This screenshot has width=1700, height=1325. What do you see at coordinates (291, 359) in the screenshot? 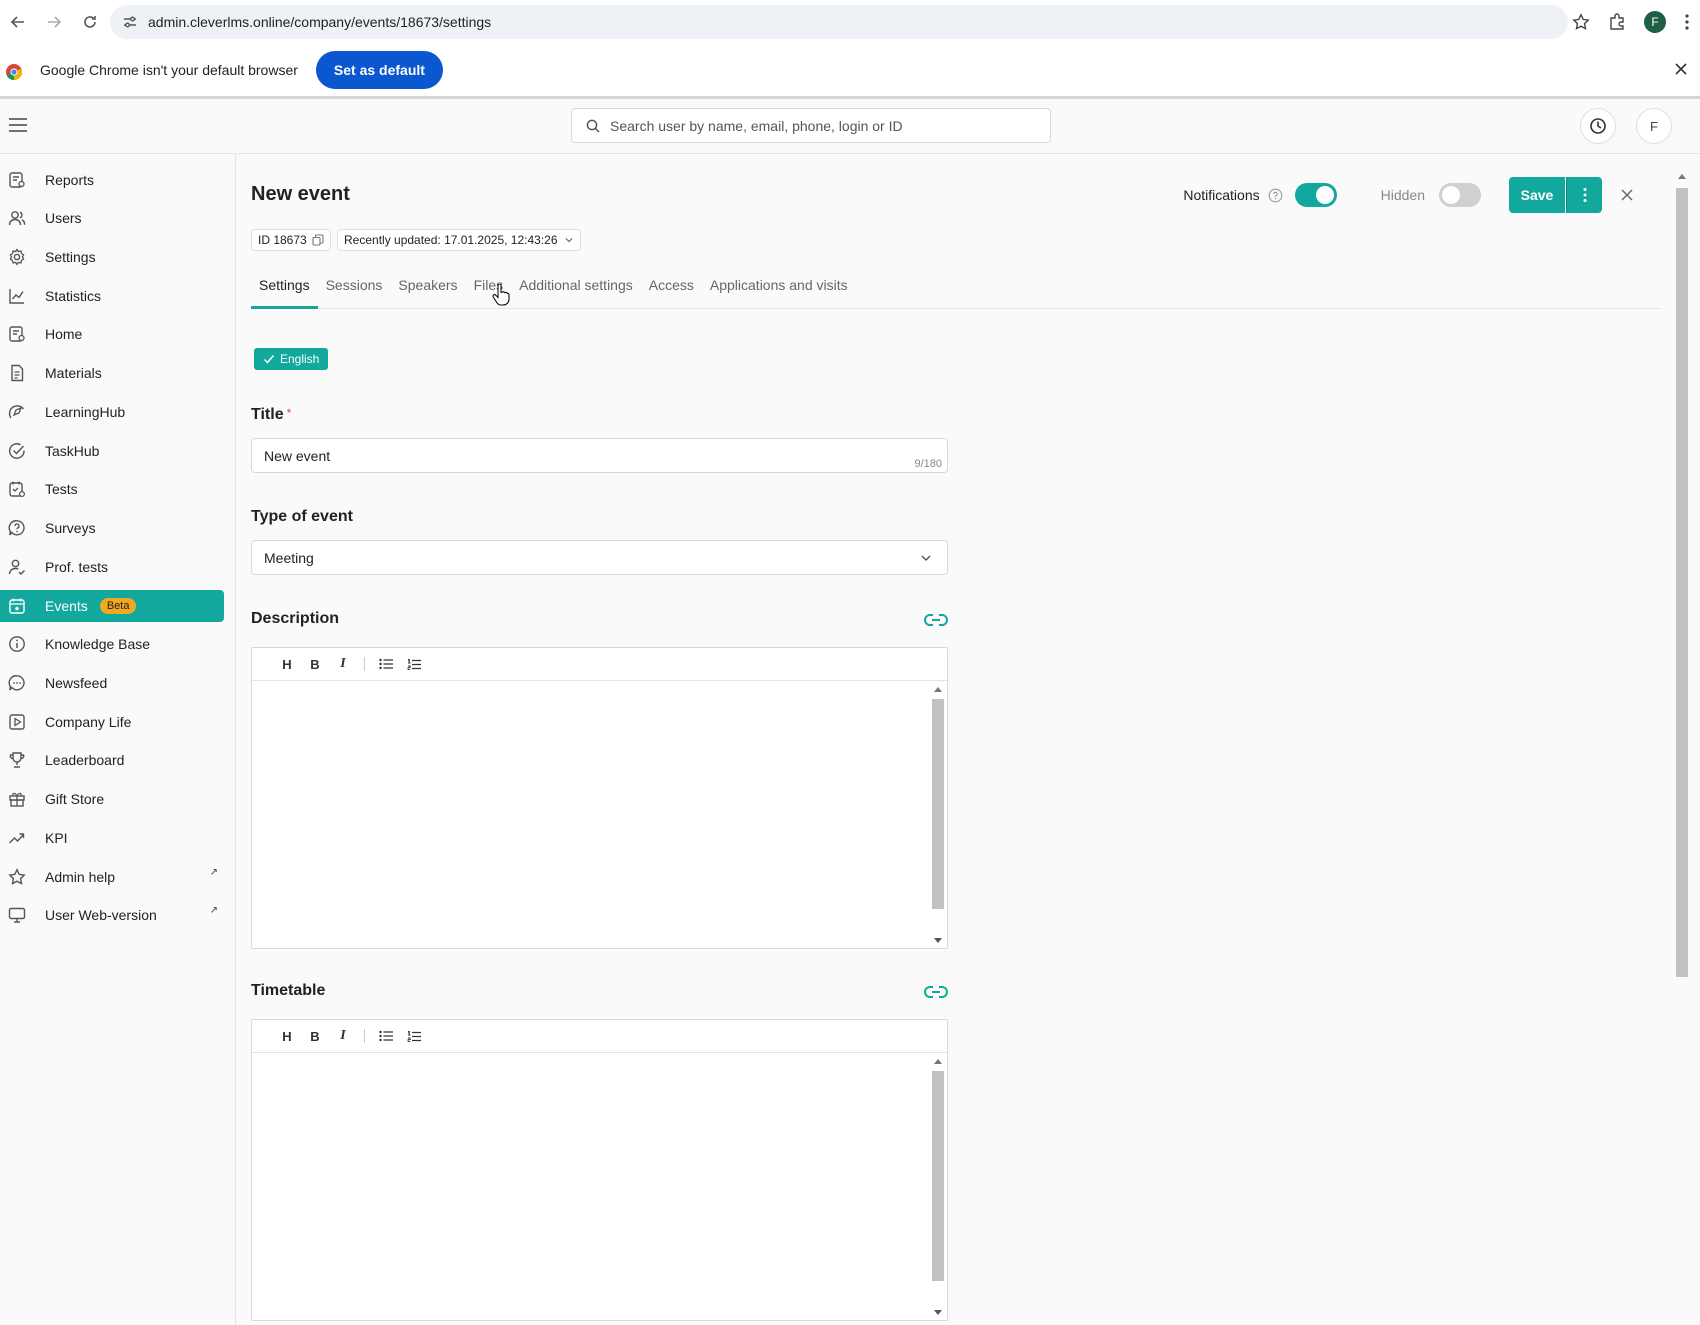
I see `language-chip: English` at bounding box center [291, 359].